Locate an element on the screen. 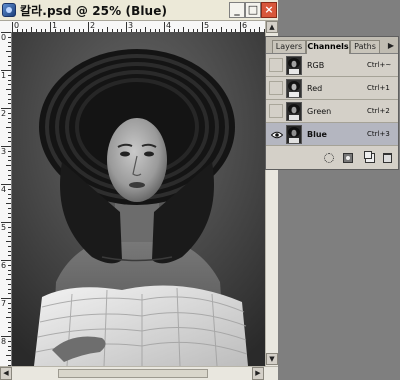  scroll-down-button: ▼ is located at coordinates (272, 359).